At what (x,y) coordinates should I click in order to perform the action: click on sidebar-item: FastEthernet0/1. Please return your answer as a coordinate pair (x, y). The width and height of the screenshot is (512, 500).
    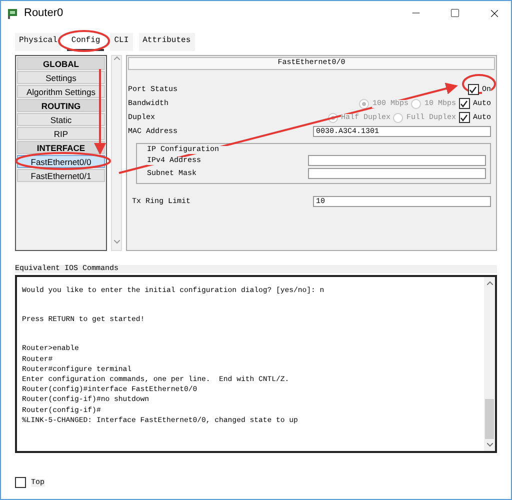
    Looking at the image, I should click on (61, 175).